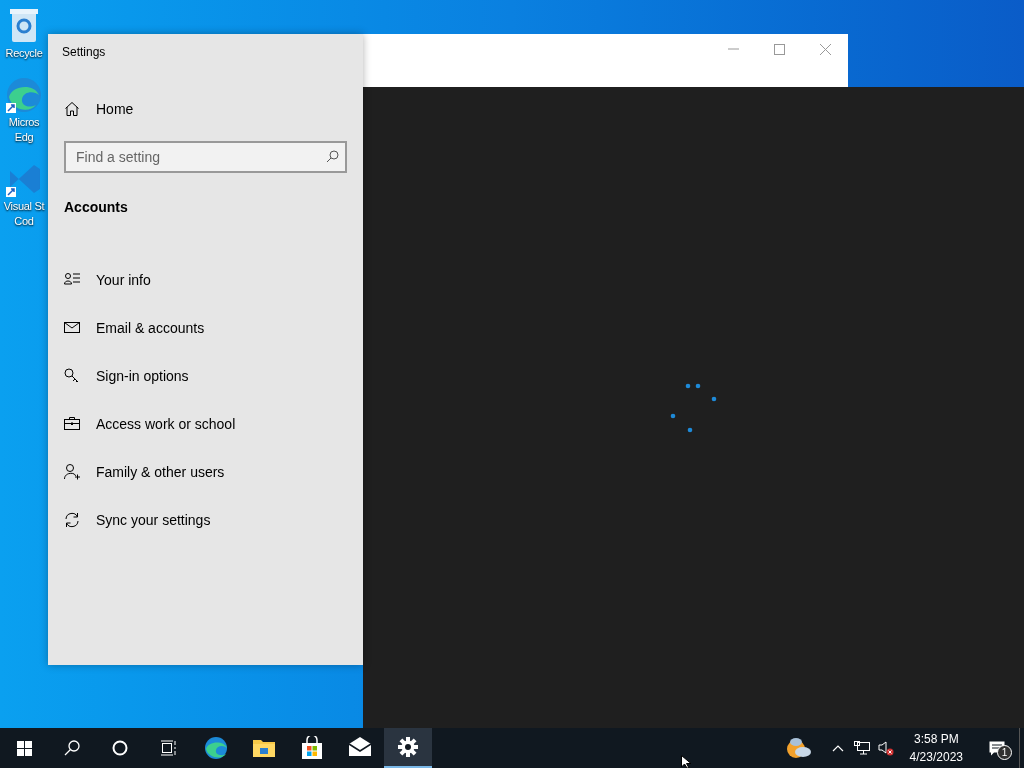 The width and height of the screenshot is (1024, 768). Describe the element at coordinates (205, 328) in the screenshot. I see `nav-item: Email & accounts` at that location.